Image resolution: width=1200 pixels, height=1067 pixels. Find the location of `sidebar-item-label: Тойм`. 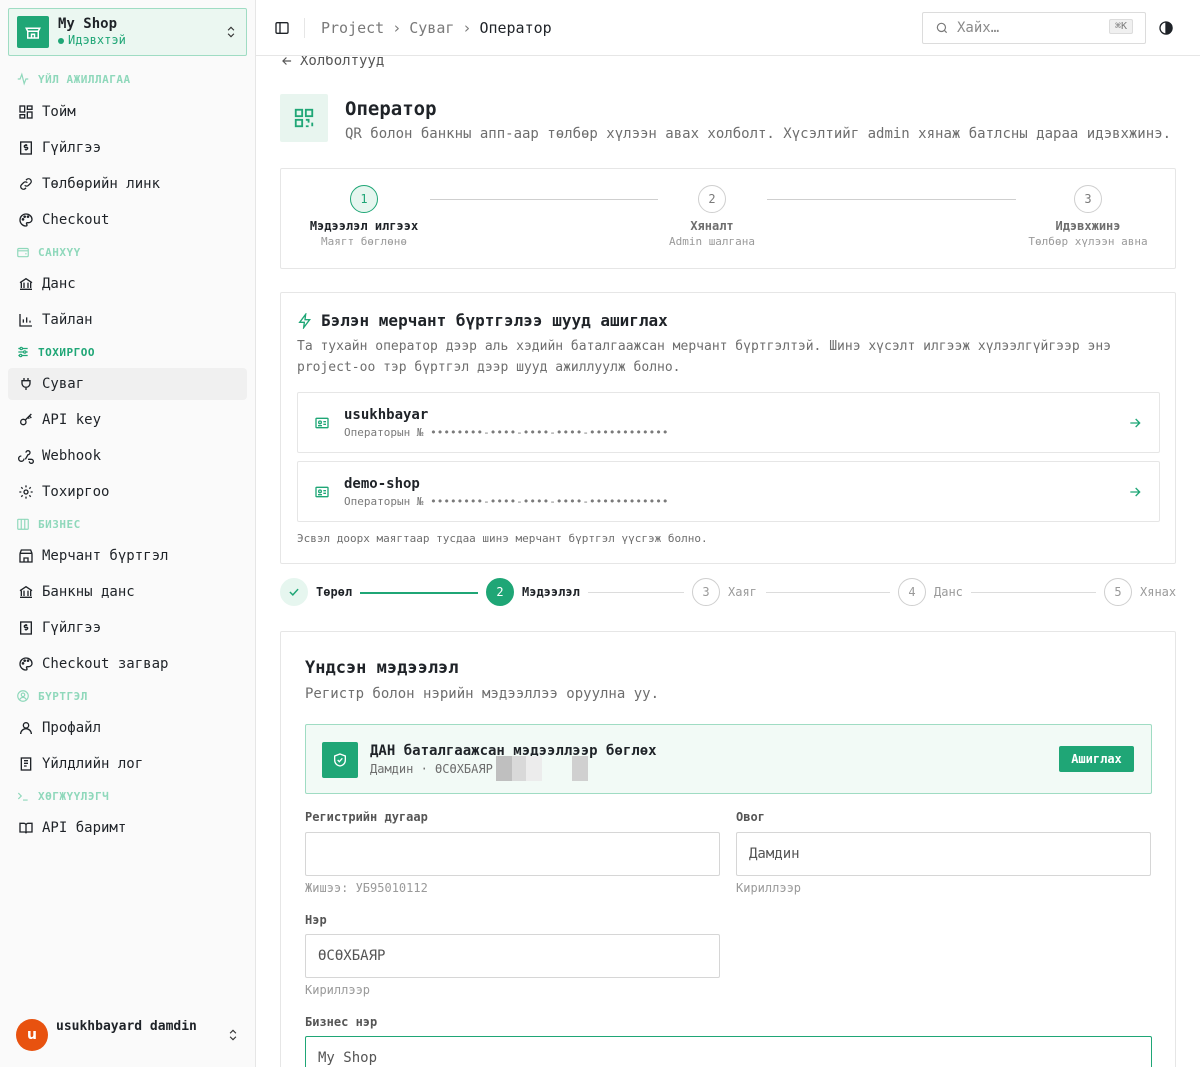

sidebar-item-label: Тойм is located at coordinates (59, 112).